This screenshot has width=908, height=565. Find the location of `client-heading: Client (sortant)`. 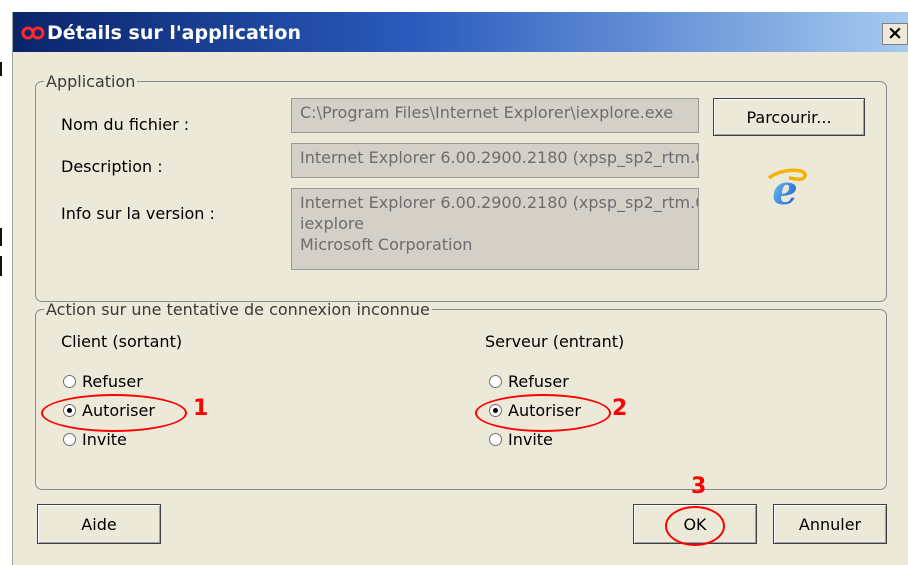

client-heading: Client (sortant) is located at coordinates (122, 341).